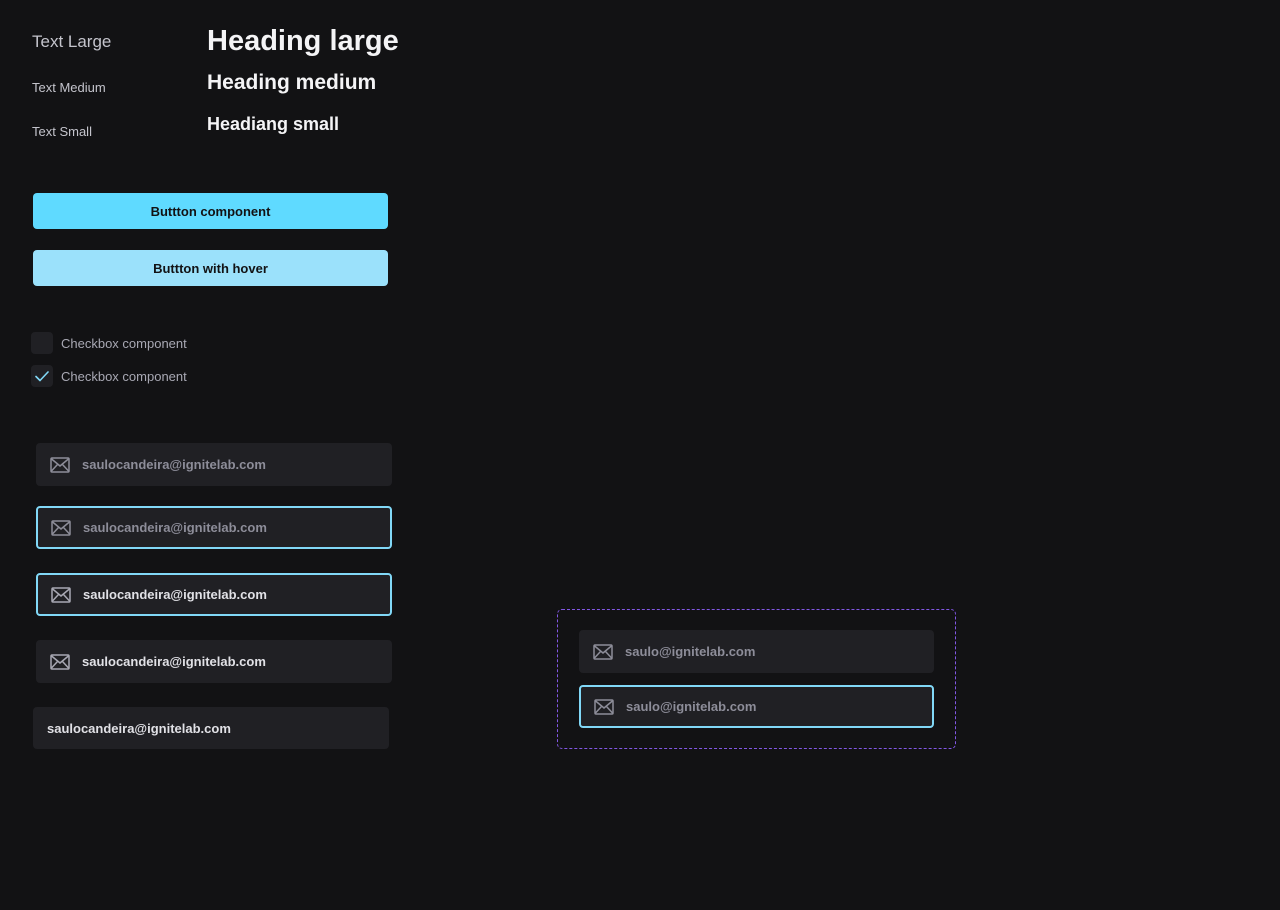 This screenshot has height=910, width=1280. What do you see at coordinates (303, 41) in the screenshot?
I see `heading-large-sample: Heading large` at bounding box center [303, 41].